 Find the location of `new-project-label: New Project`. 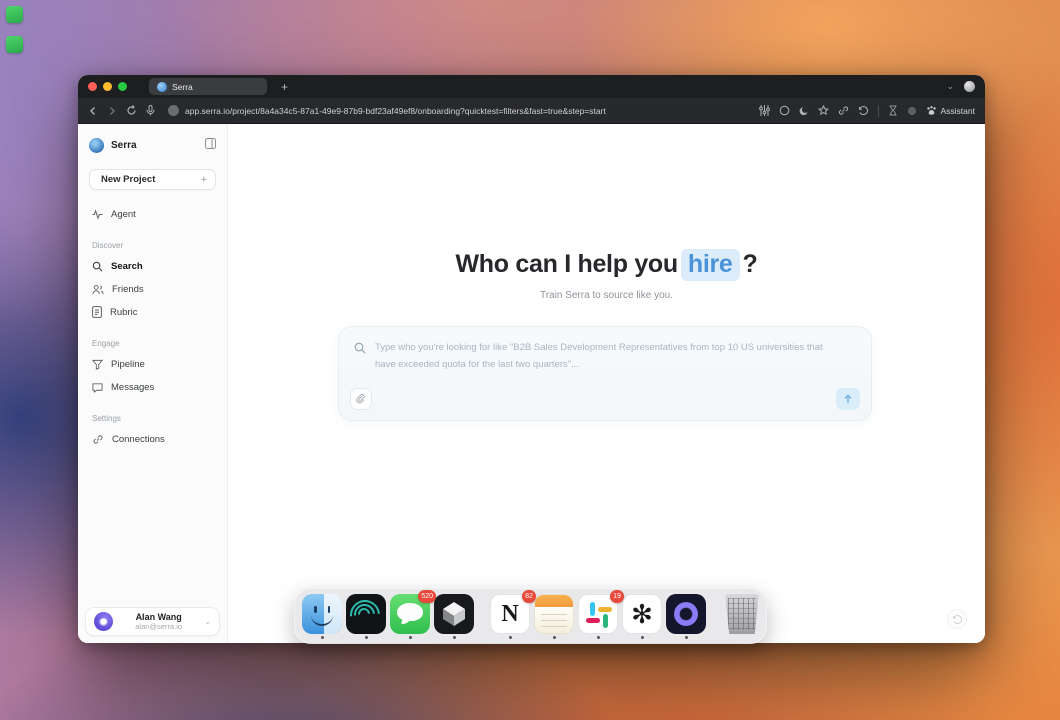

new-project-label: New Project is located at coordinates (128, 179).